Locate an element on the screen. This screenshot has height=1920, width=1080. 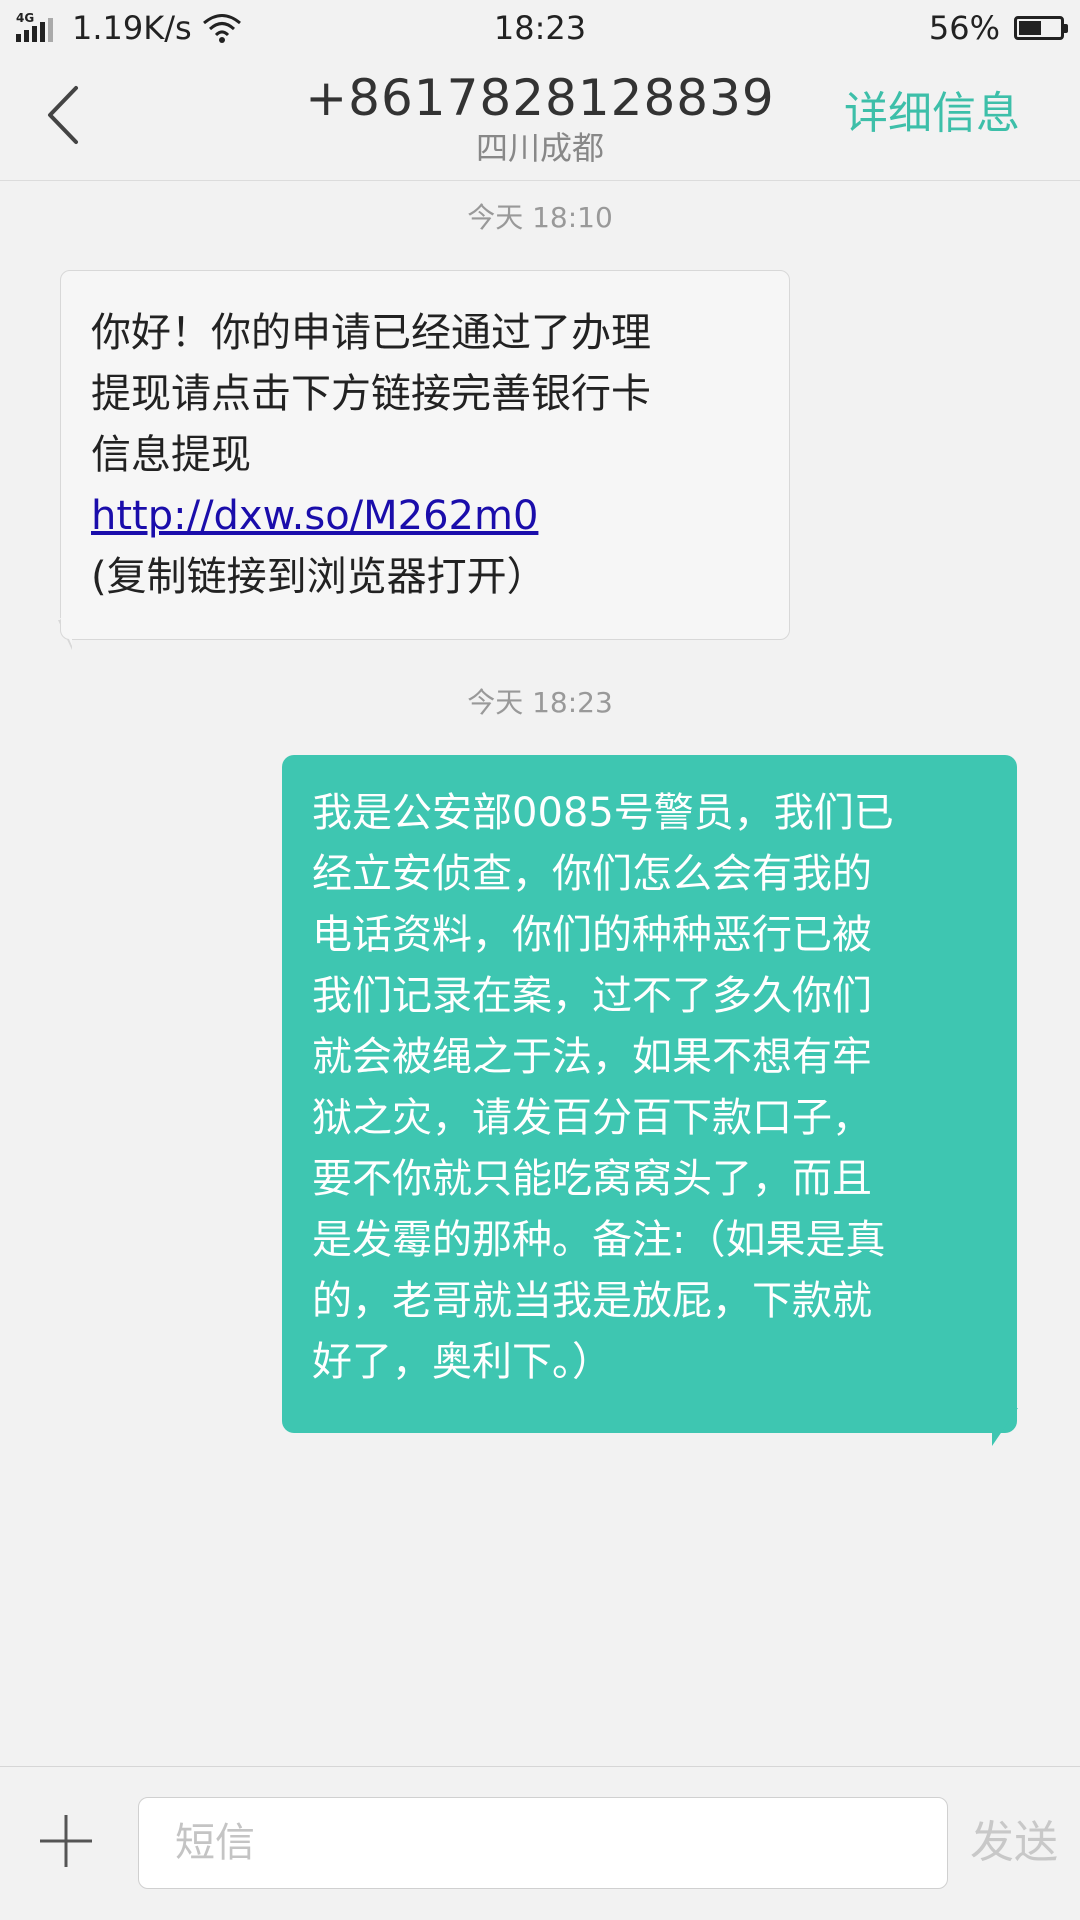
send-button: 发送 is located at coordinates (1014, 1843).